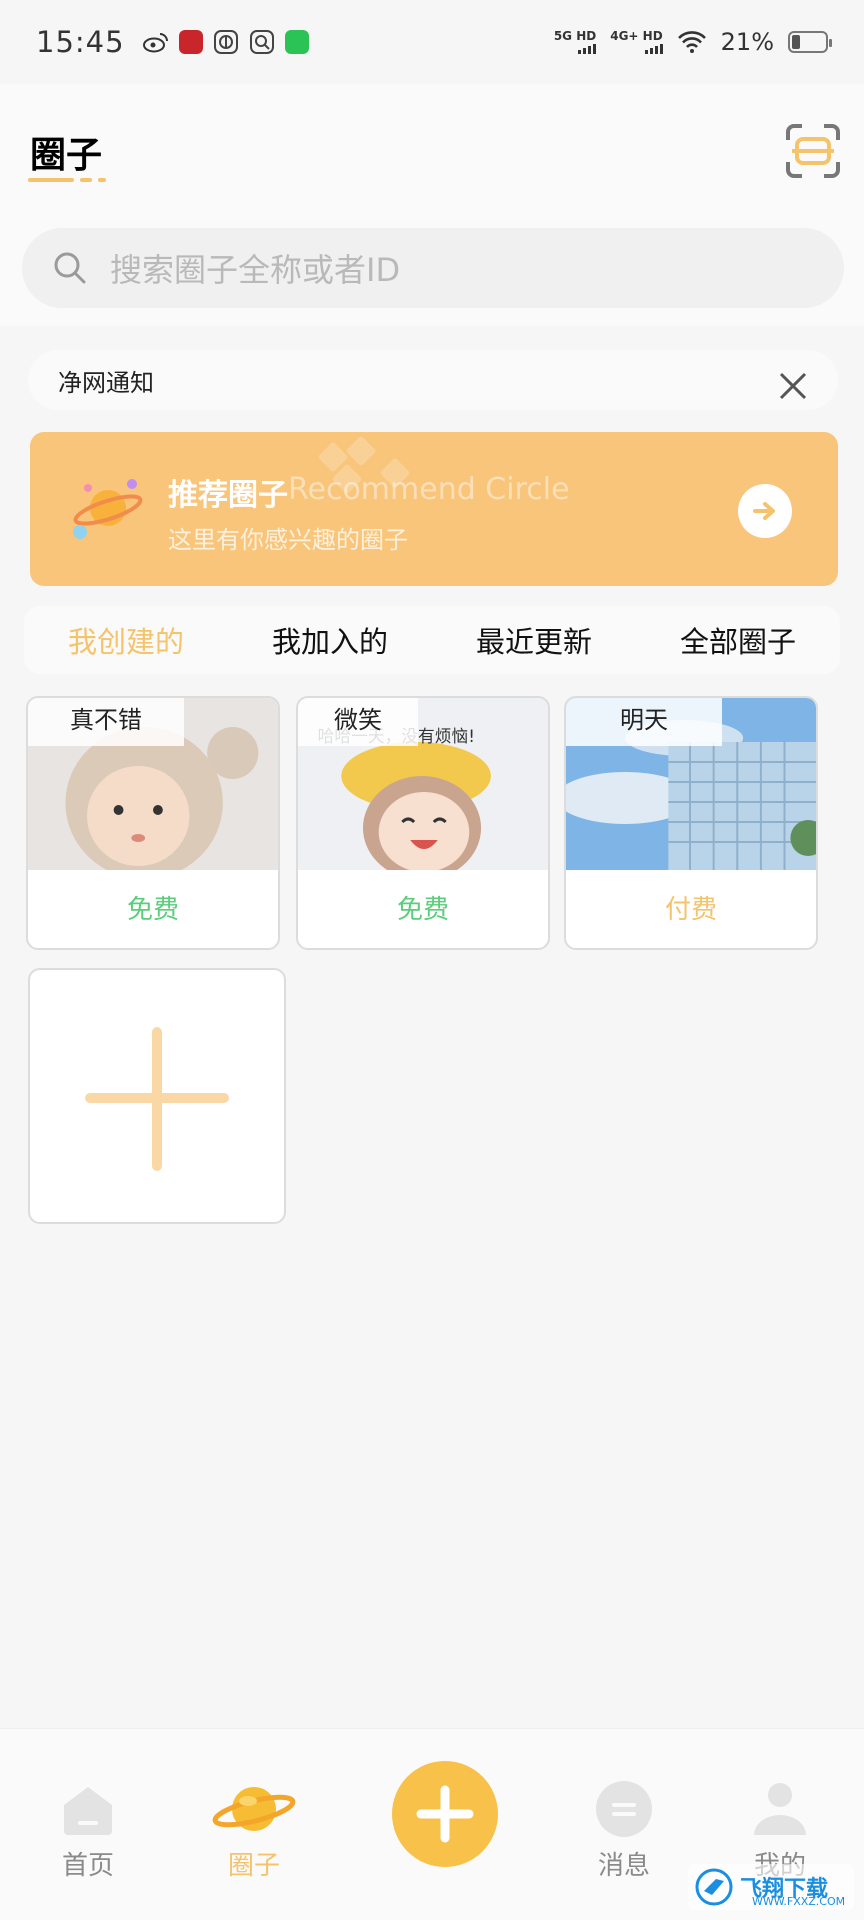  I want to click on home-icon, so click(88, 1809).